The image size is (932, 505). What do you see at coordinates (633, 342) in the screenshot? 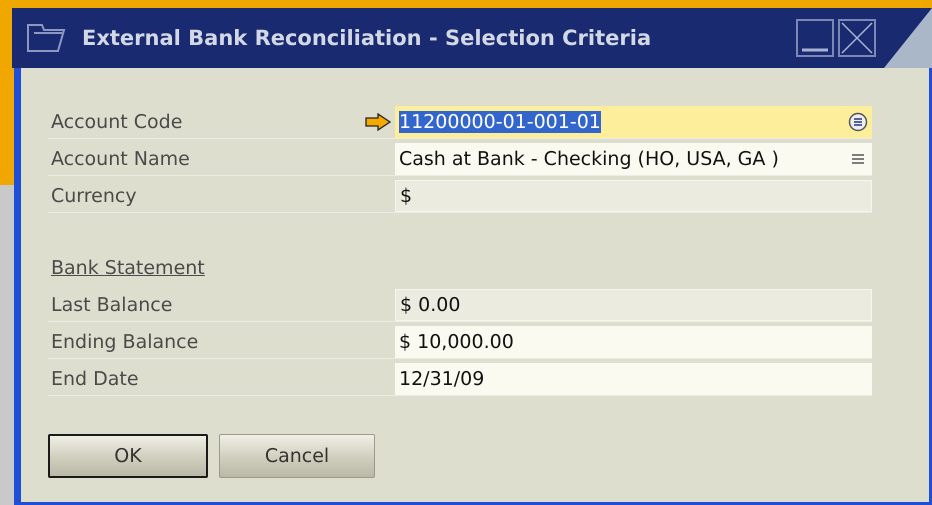
I see `input-field: $ 10,000.00` at bounding box center [633, 342].